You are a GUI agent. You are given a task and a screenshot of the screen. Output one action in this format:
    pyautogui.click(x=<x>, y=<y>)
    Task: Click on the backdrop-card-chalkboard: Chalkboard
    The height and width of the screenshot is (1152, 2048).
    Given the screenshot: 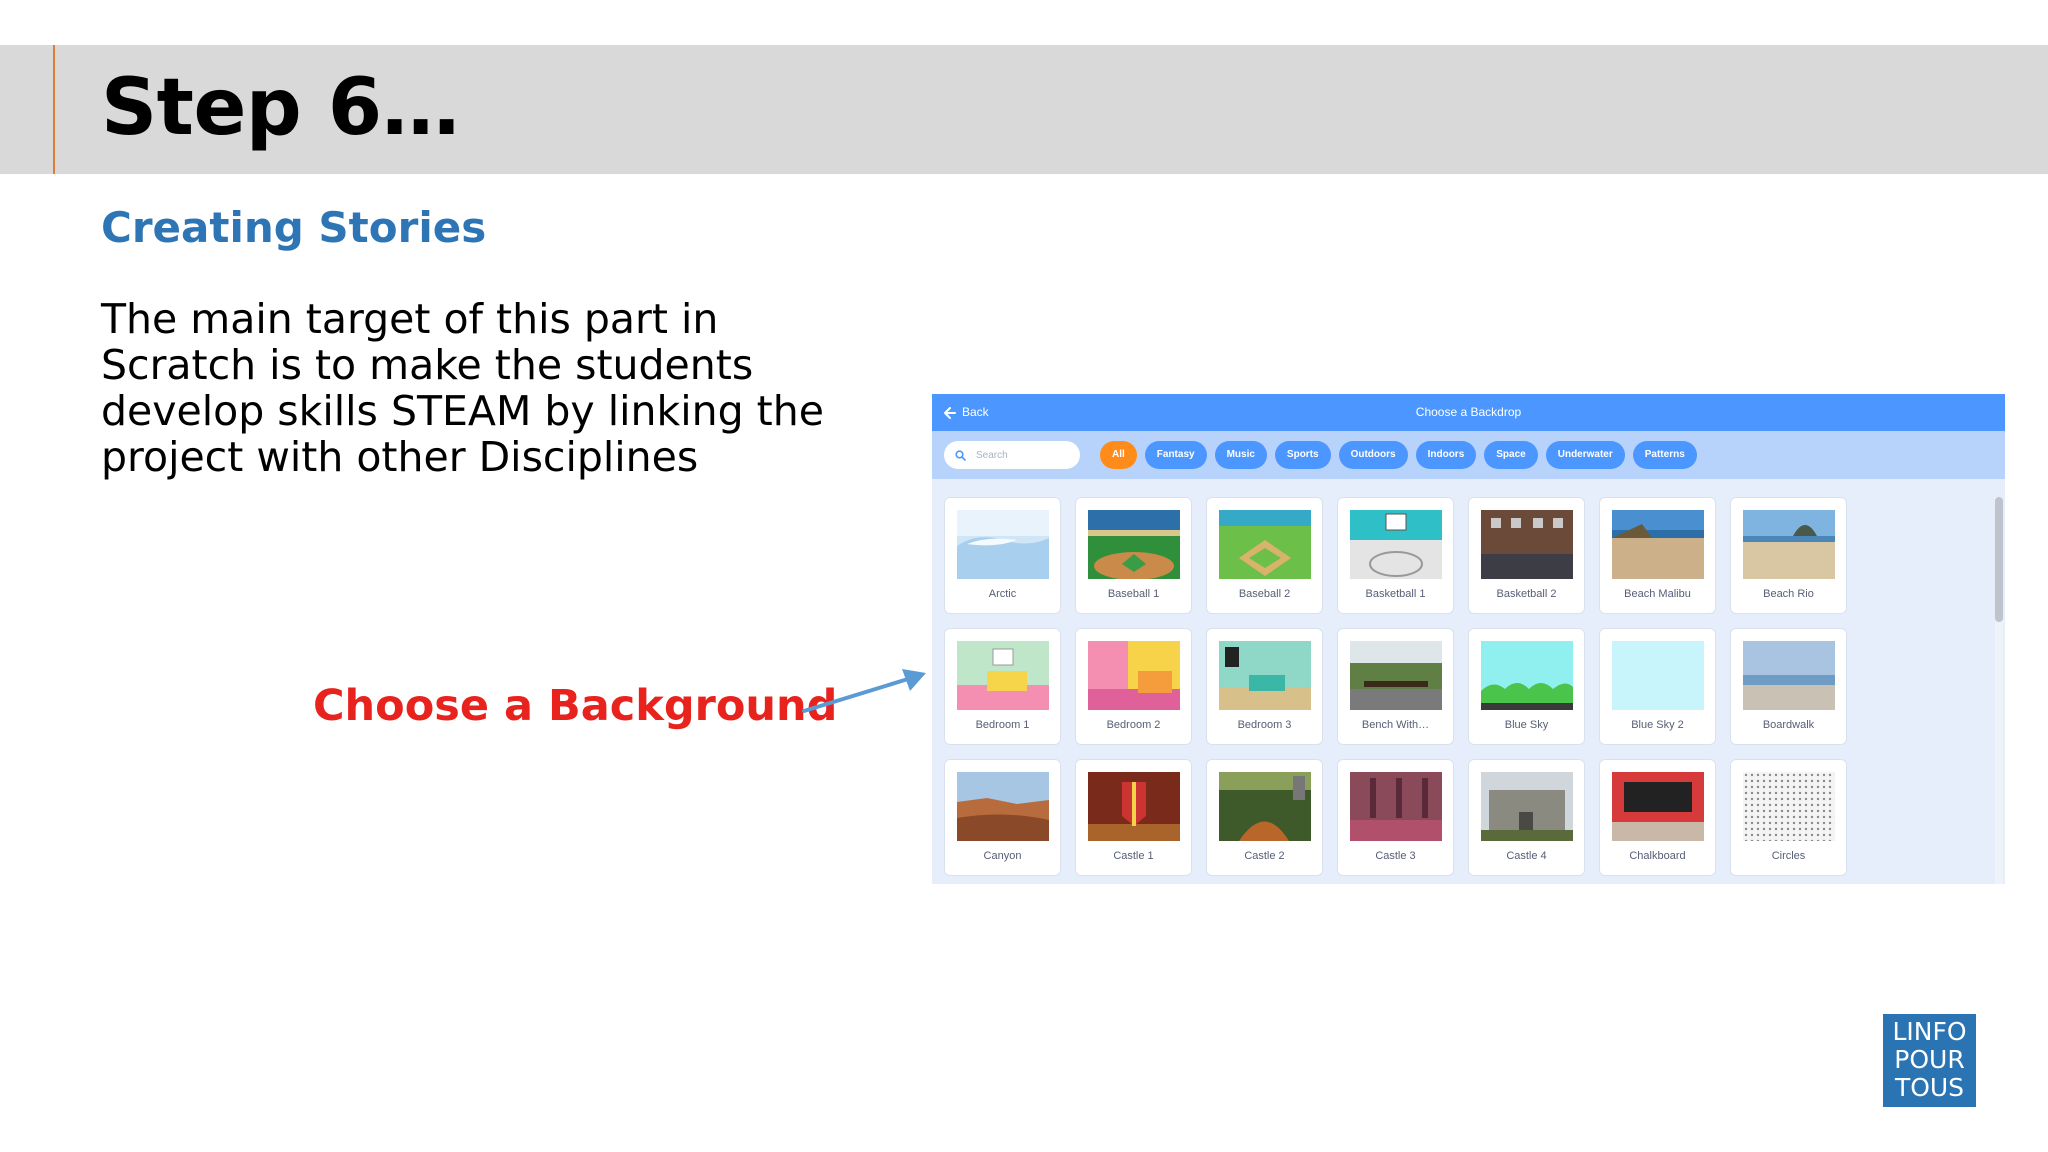 What is the action you would take?
    pyautogui.click(x=1657, y=817)
    